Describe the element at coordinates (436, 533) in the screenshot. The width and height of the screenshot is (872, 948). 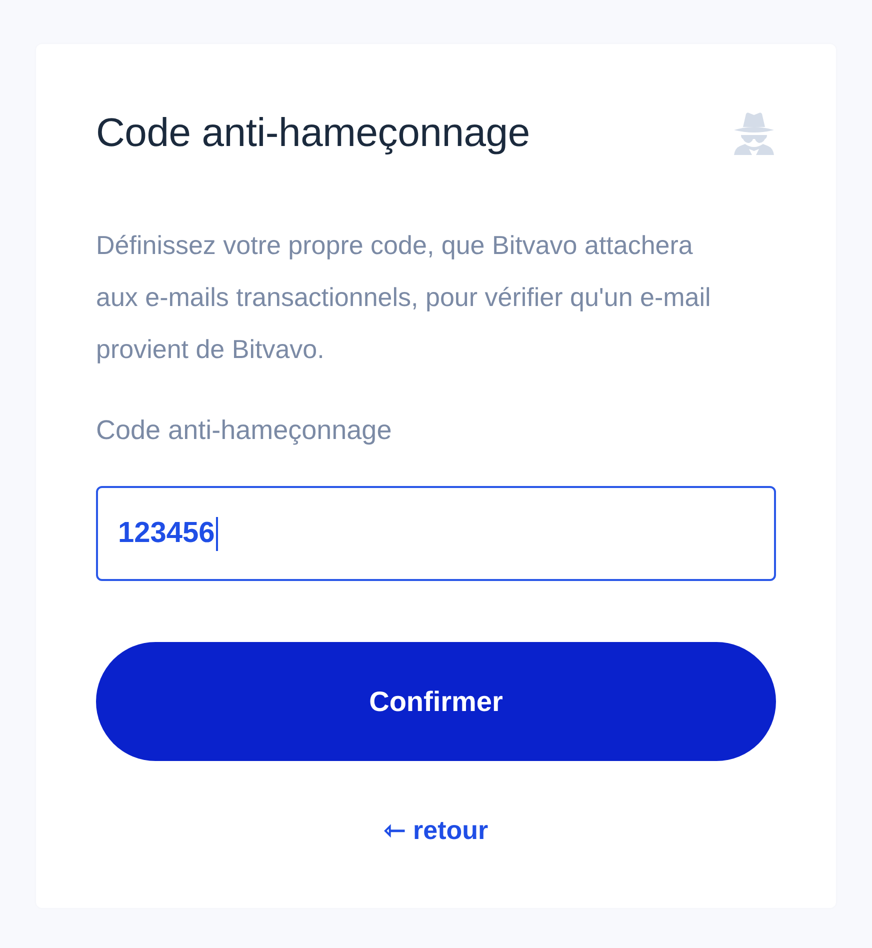
I see `input-field: 123456` at that location.